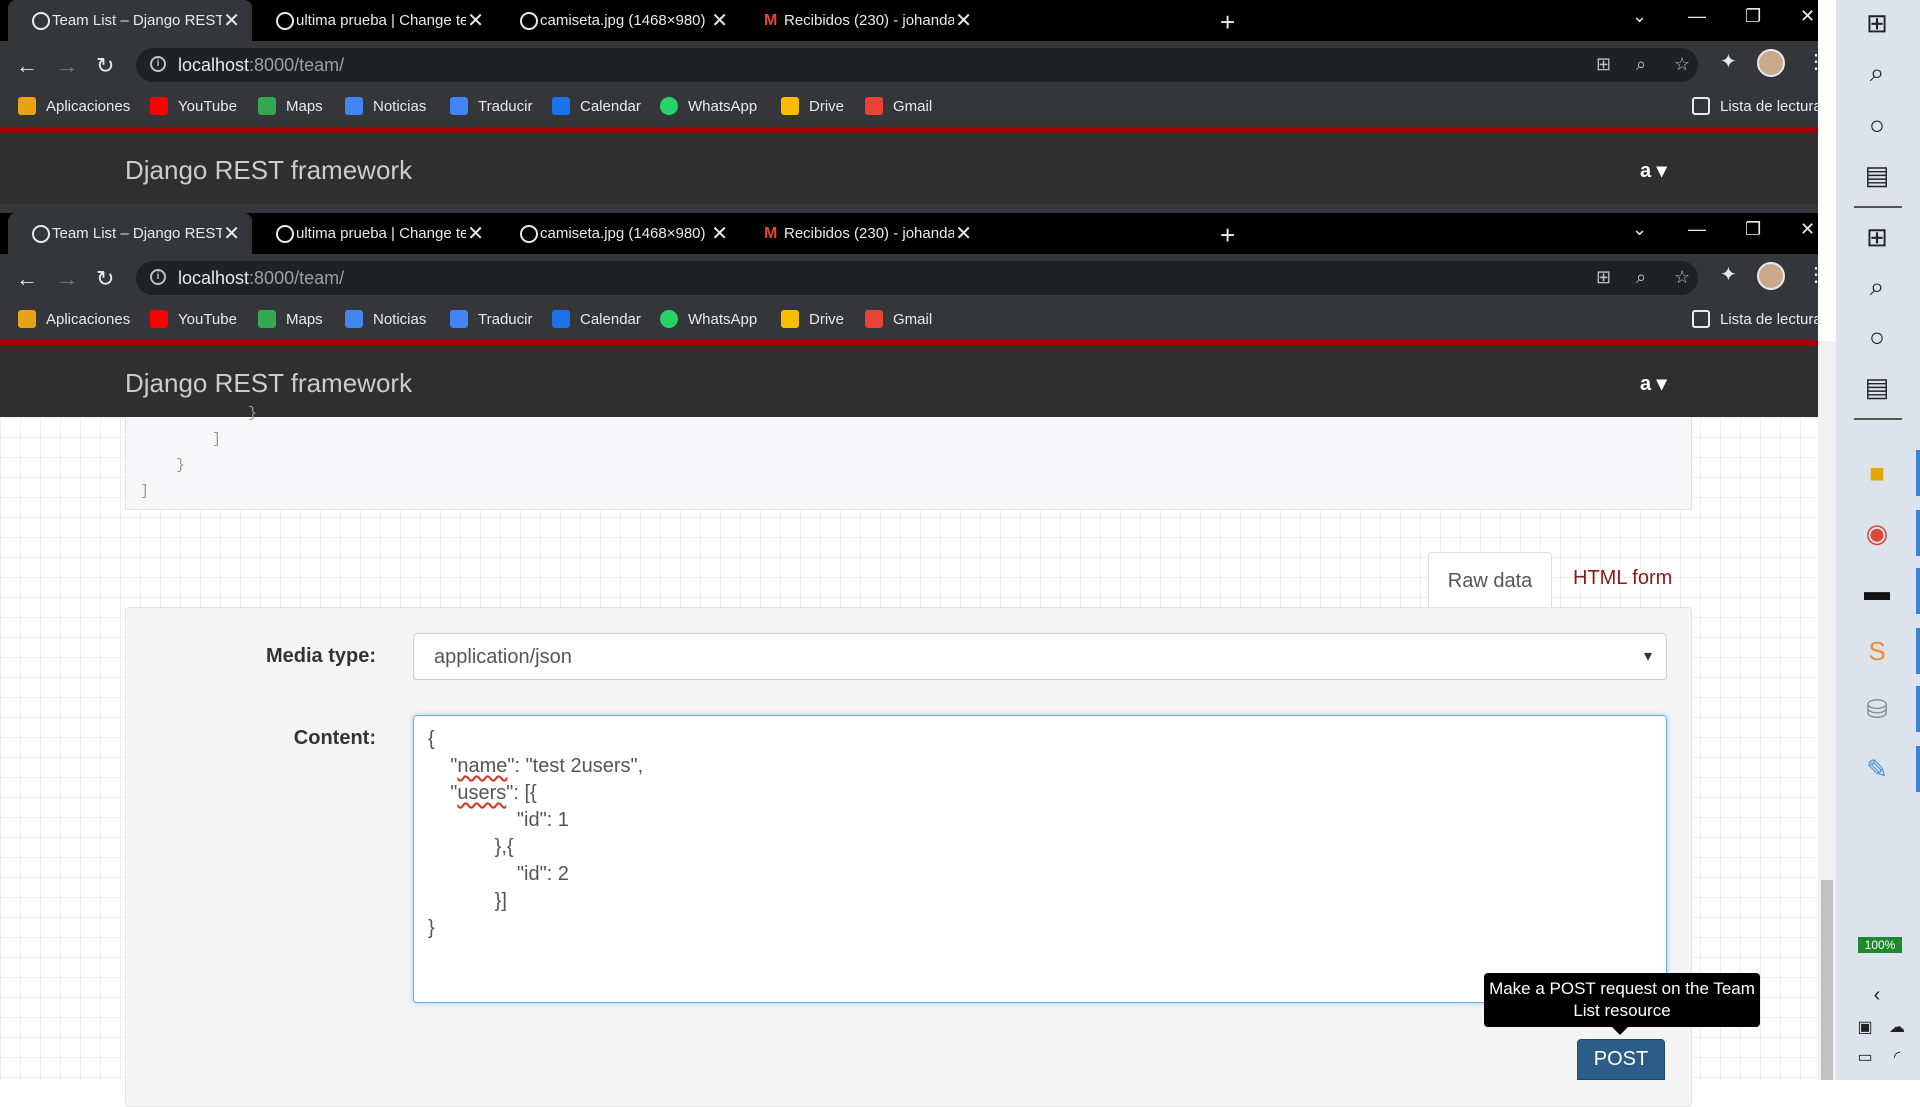 The width and height of the screenshot is (1920, 1107). I want to click on content-line: },{, so click(471, 847).